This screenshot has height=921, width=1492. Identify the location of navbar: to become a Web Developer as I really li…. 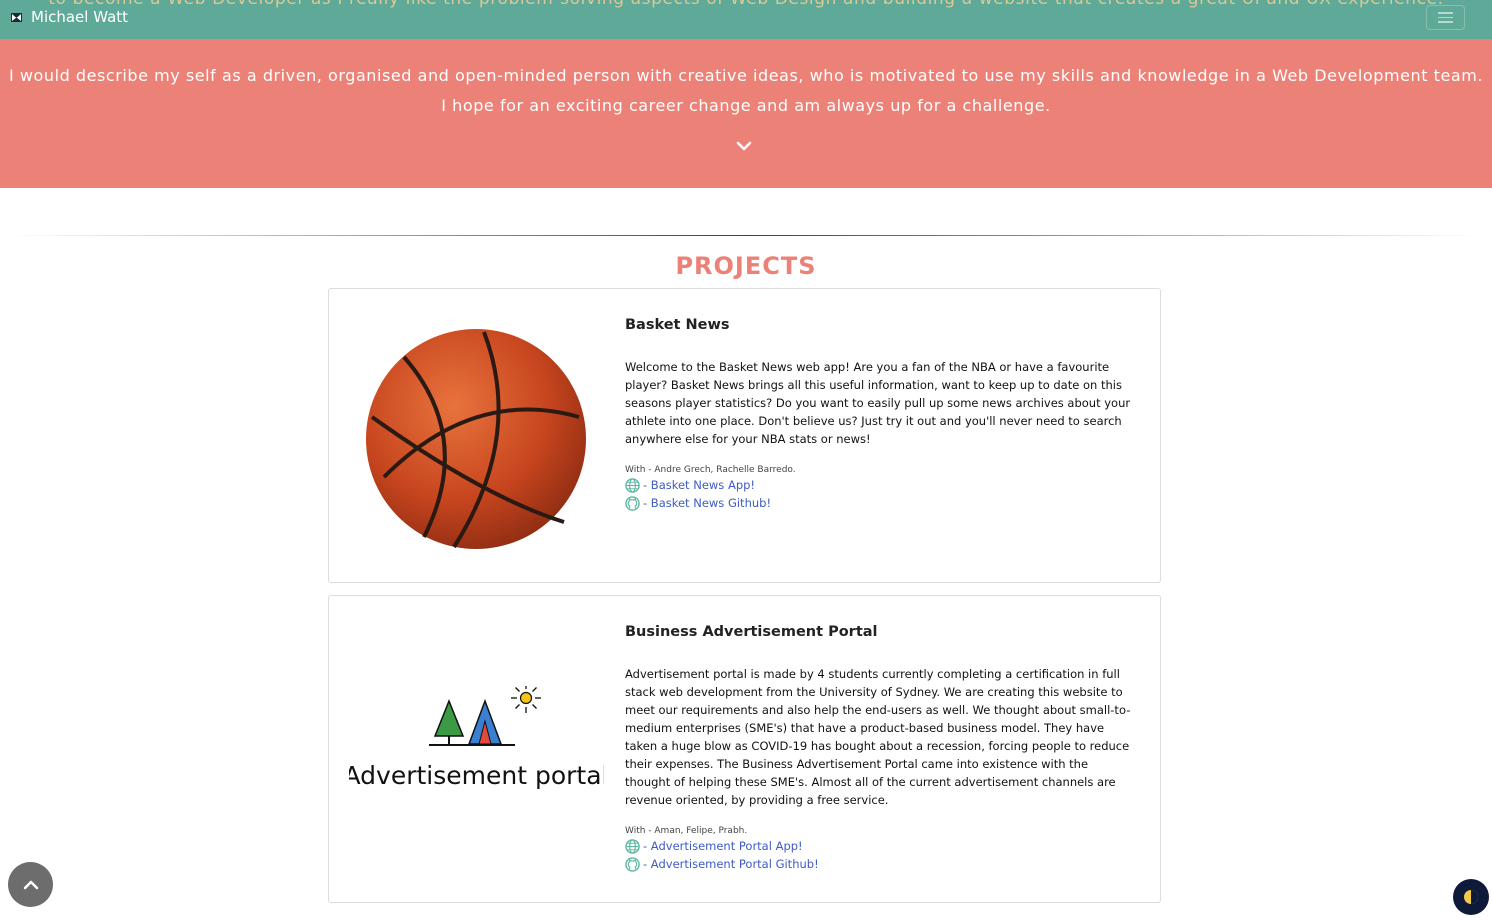
(746, 19).